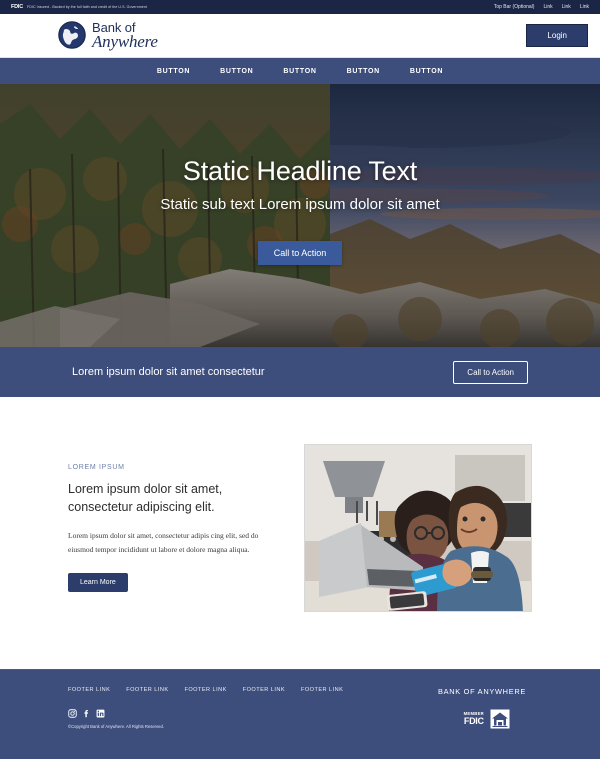 The width and height of the screenshot is (600, 759). I want to click on footer-link-3: FOOTER LINK, so click(206, 690).